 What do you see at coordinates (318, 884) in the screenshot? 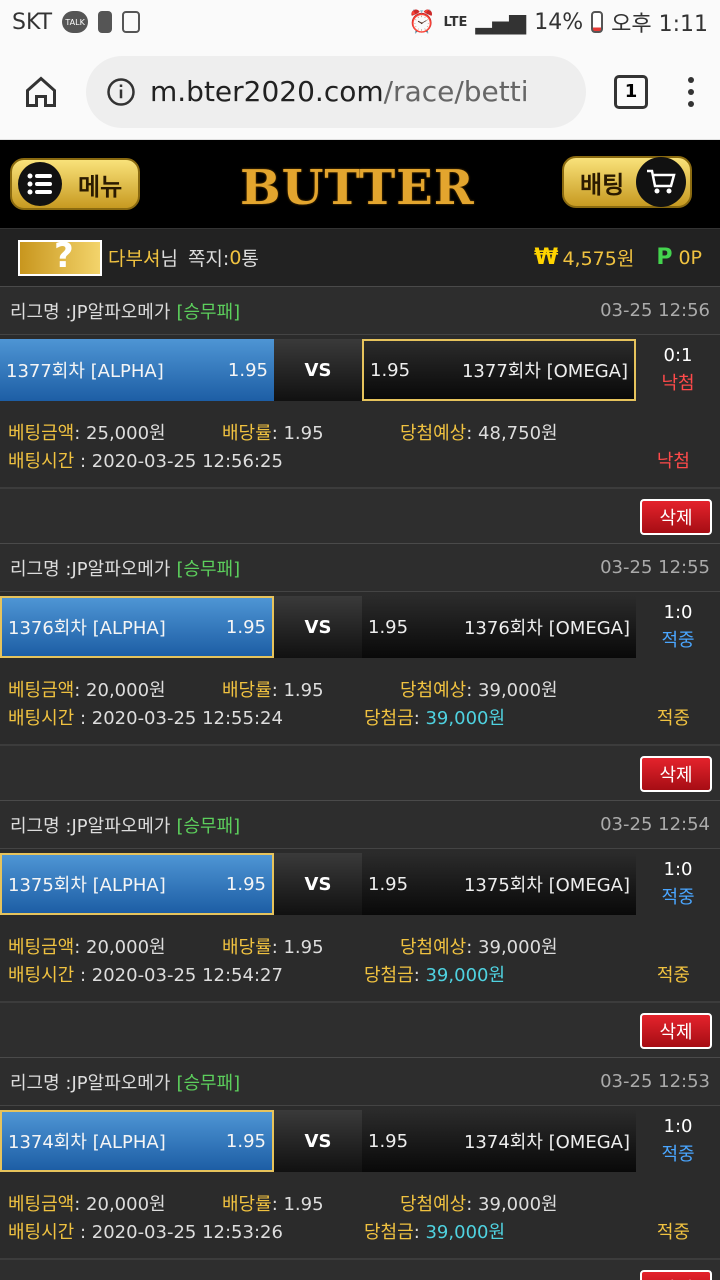
I see `vs-label: VS` at bounding box center [318, 884].